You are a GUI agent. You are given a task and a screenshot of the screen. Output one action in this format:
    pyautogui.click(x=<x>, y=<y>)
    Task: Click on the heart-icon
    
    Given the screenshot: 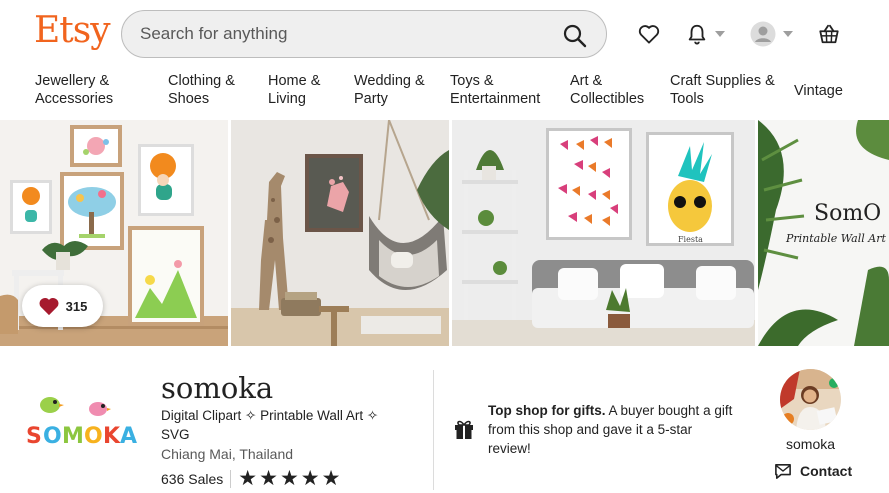 What is the action you would take?
    pyautogui.click(x=649, y=34)
    